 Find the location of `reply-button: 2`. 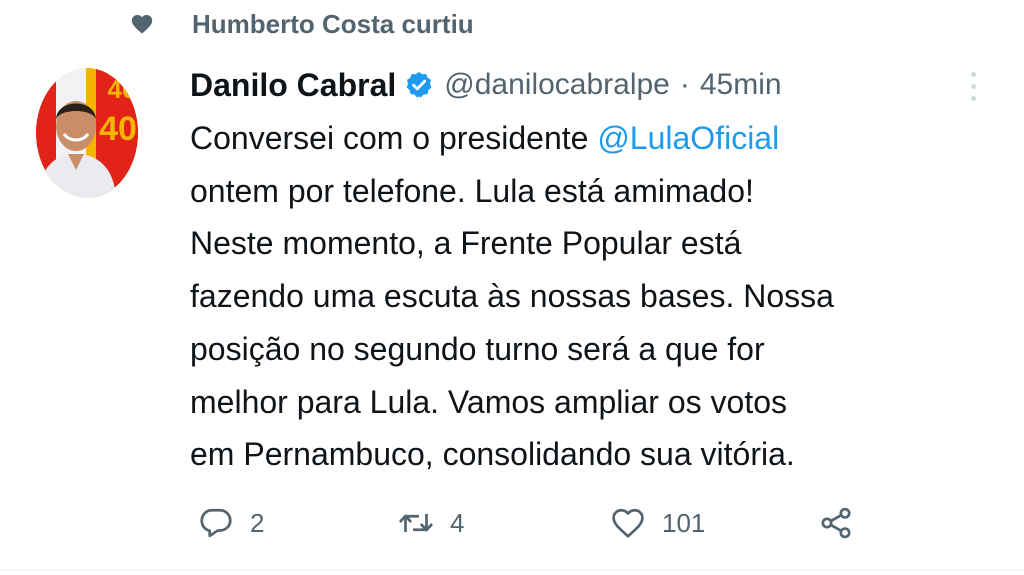

reply-button: 2 is located at coordinates (231, 523).